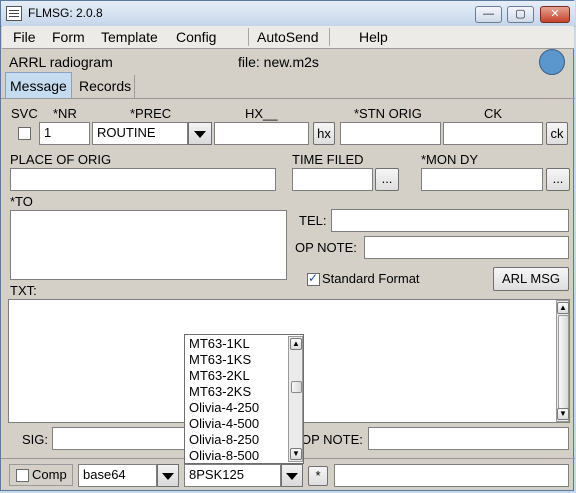 The width and height of the screenshot is (576, 493). What do you see at coordinates (224, 423) in the screenshot?
I see `mode-option: Olivia-4-500` at bounding box center [224, 423].